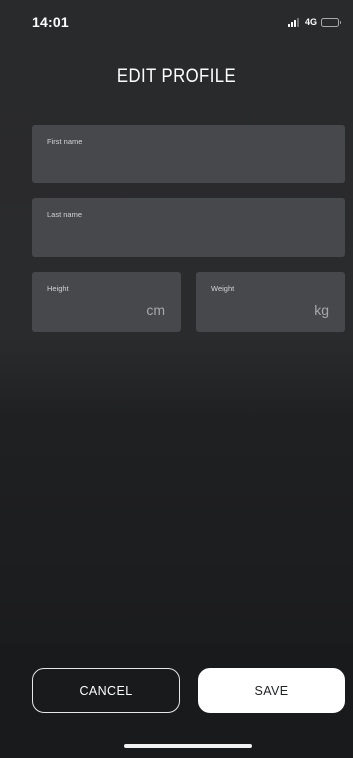 Image resolution: width=353 pixels, height=758 pixels. What do you see at coordinates (106, 302) in the screenshot?
I see `height-field: Height cm` at bounding box center [106, 302].